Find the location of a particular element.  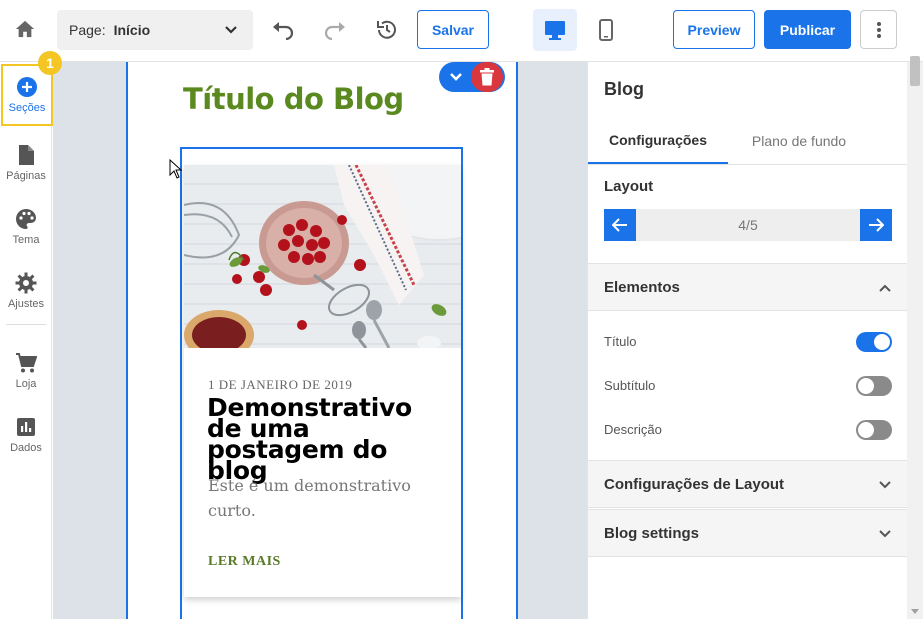

plus-circle-icon is located at coordinates (27, 87).